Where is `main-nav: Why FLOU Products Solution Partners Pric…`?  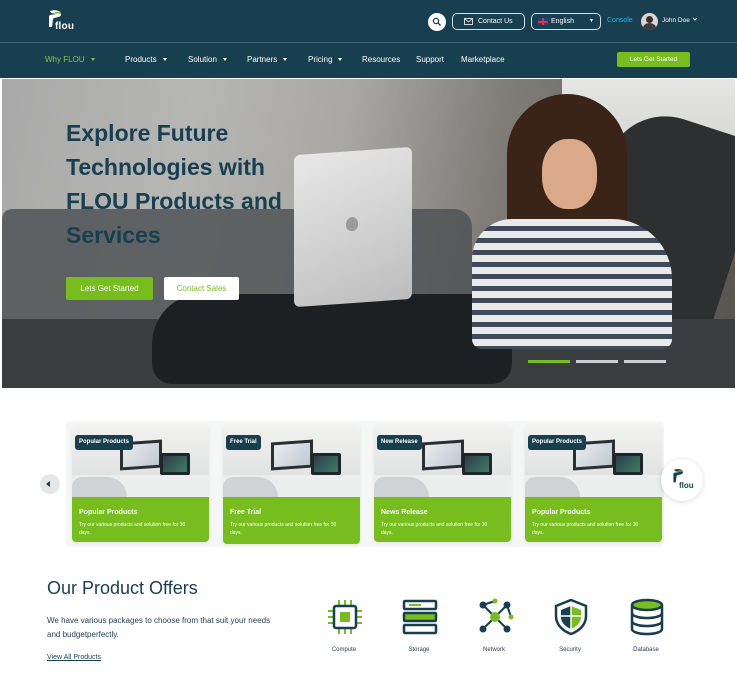 main-nav: Why FLOU Products Solution Partners Pric… is located at coordinates (368, 60).